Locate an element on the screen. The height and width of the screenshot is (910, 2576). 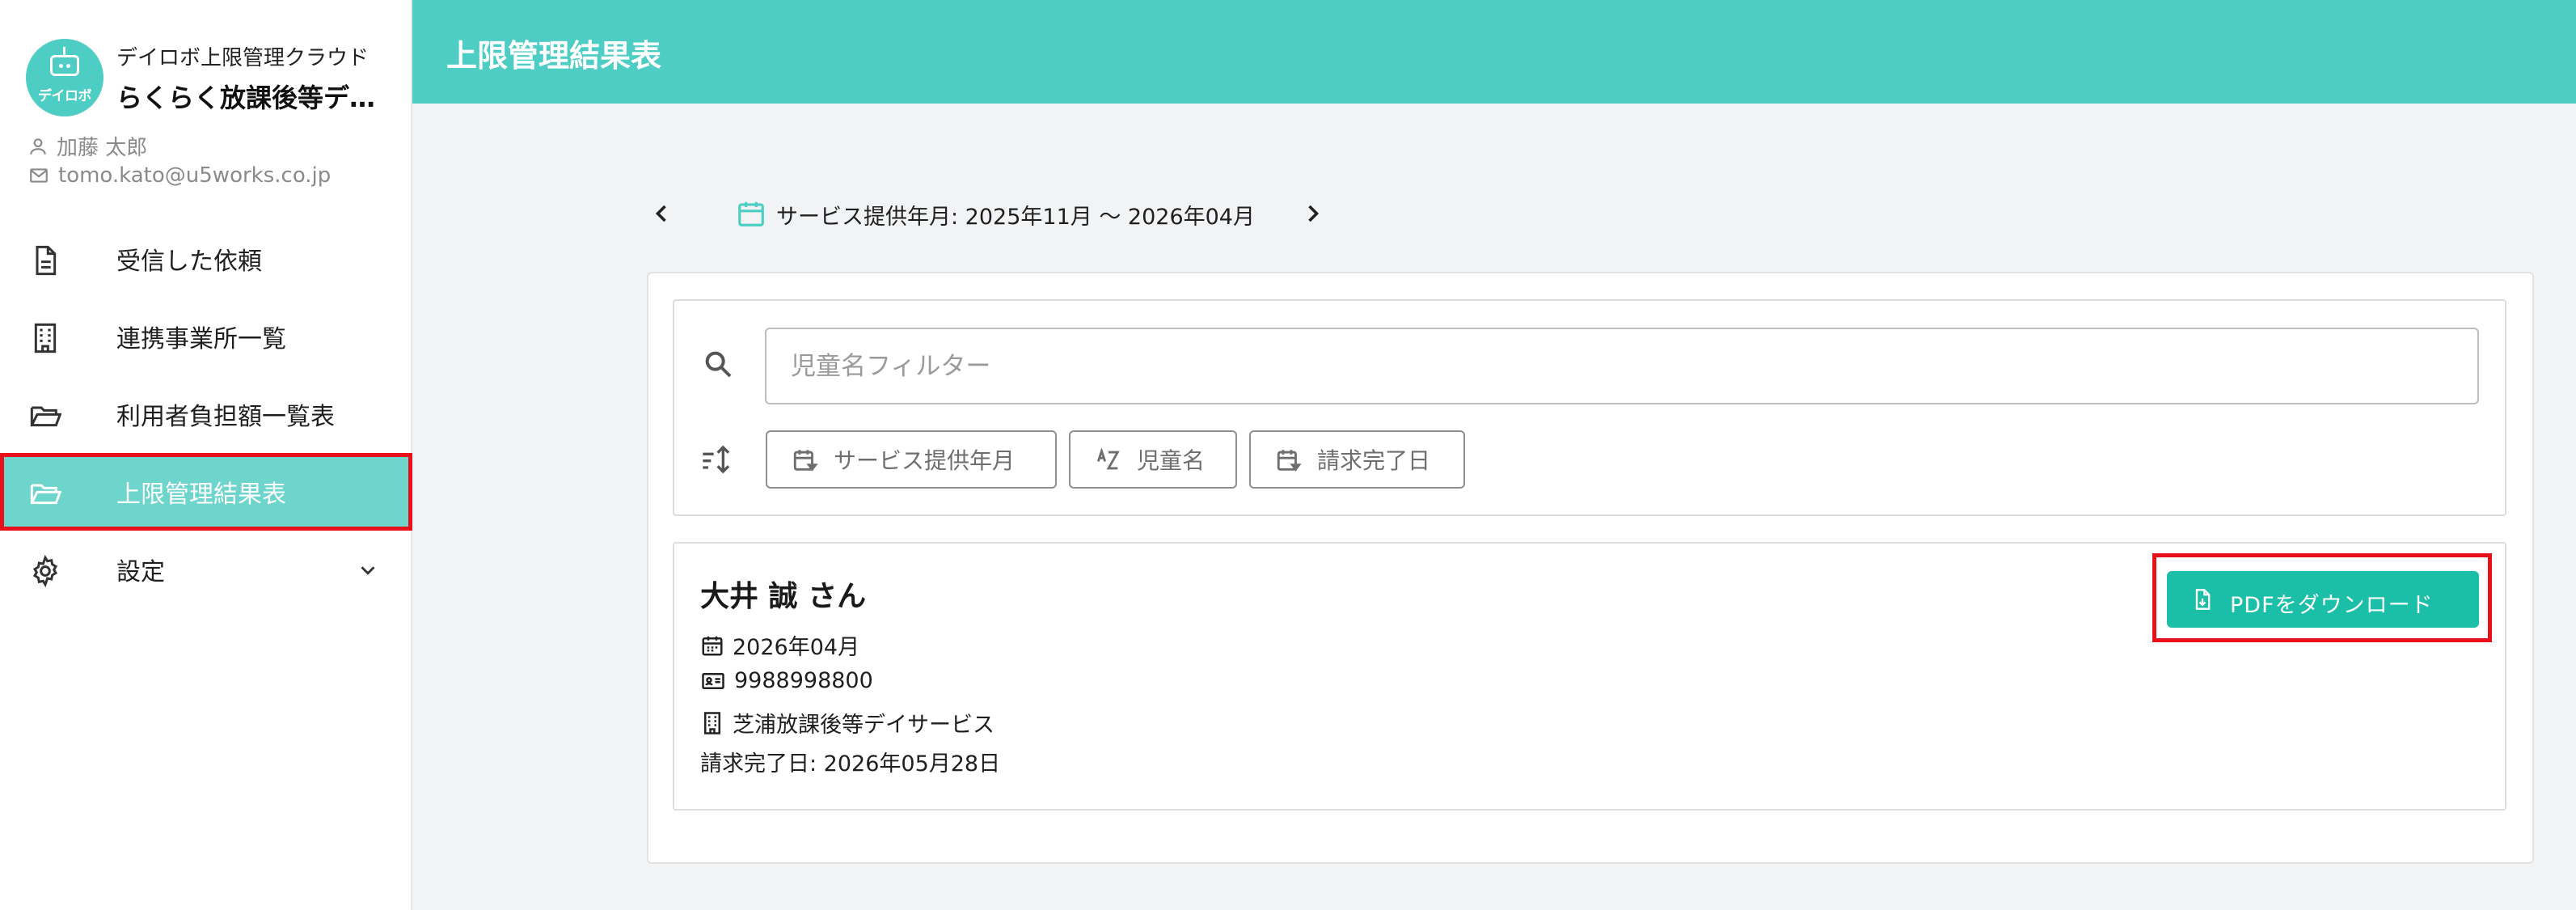
sidebar-item-settings: 設定 is located at coordinates (206, 569).